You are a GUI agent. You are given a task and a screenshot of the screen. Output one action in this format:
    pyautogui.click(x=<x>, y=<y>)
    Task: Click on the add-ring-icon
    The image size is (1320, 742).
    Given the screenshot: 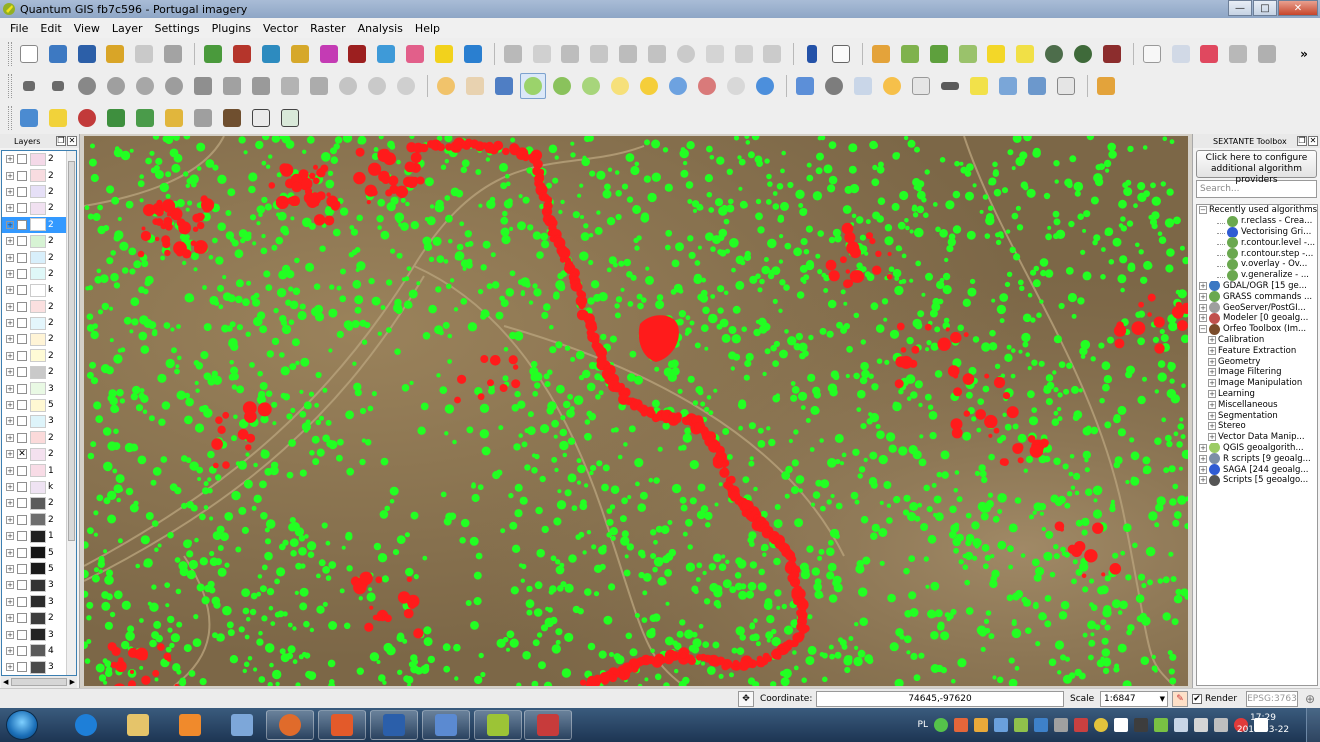 What is the action you would take?
    pyautogui.click(x=174, y=86)
    